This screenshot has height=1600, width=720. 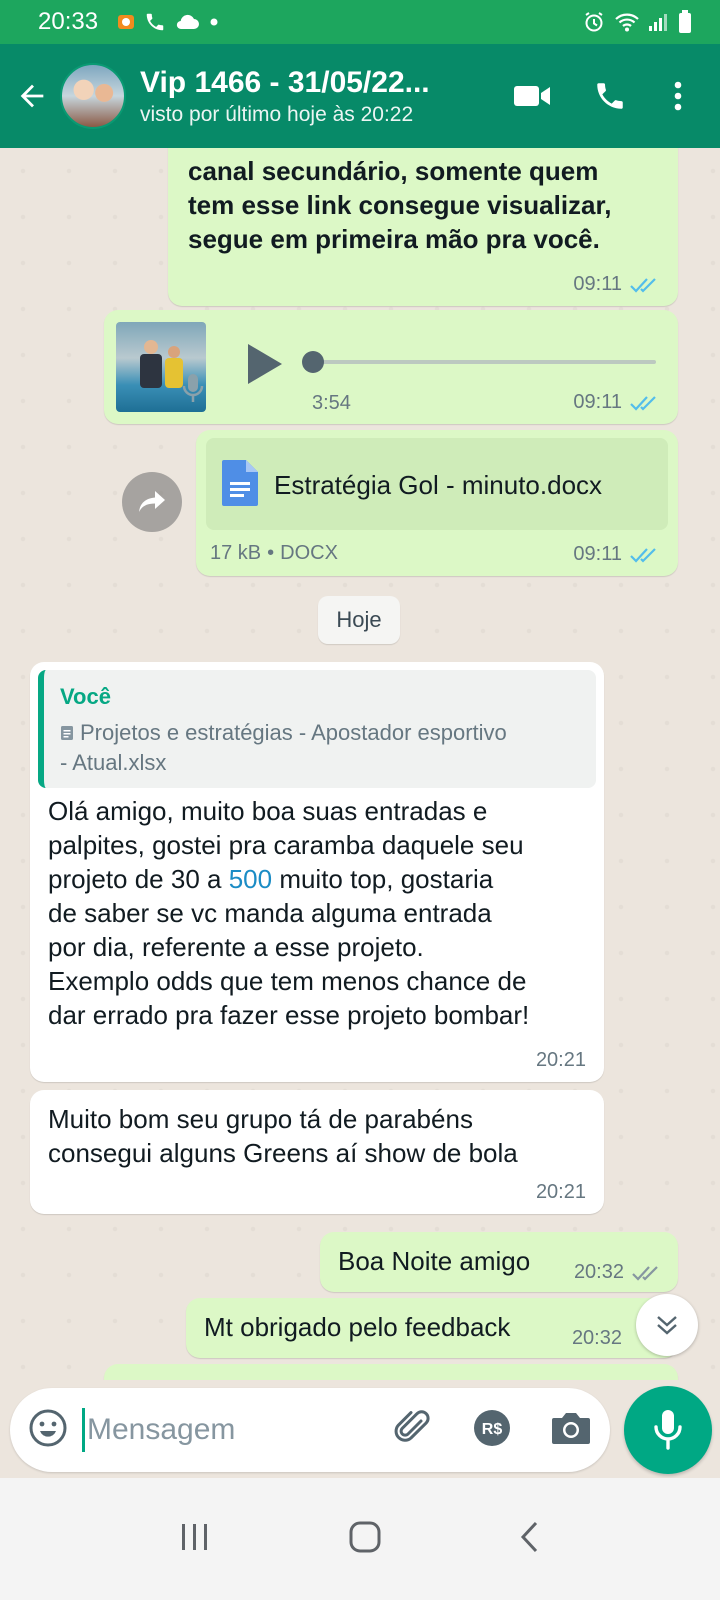 I want to click on back-arrow-icon, so click(x=32, y=96).